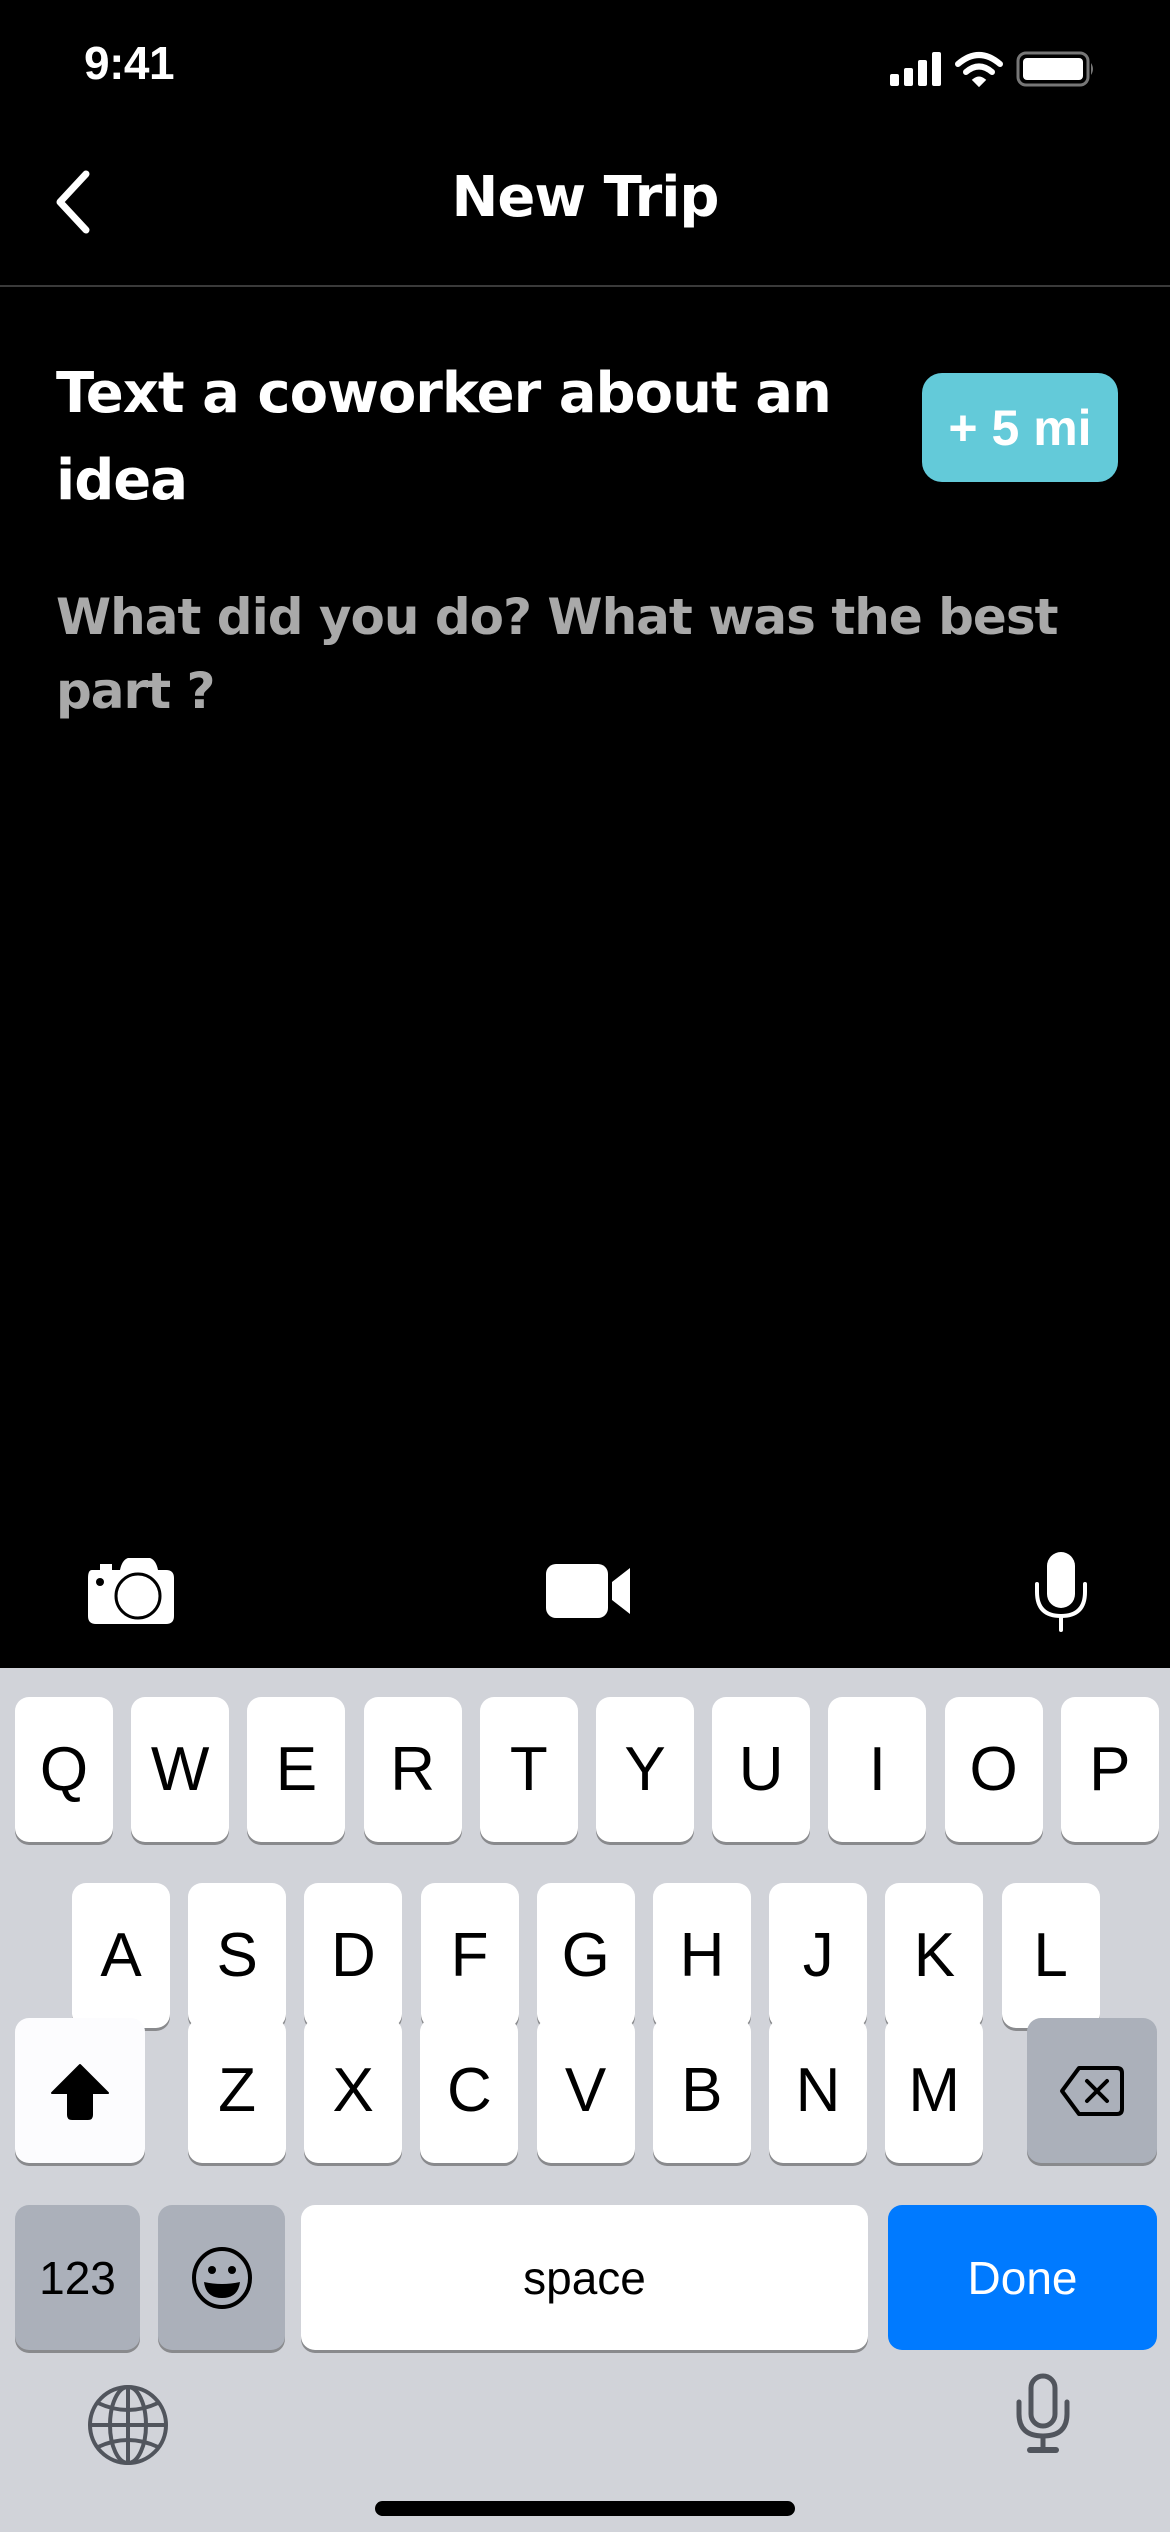 This screenshot has width=1170, height=2532. I want to click on key-m: M, so click(934, 2090).